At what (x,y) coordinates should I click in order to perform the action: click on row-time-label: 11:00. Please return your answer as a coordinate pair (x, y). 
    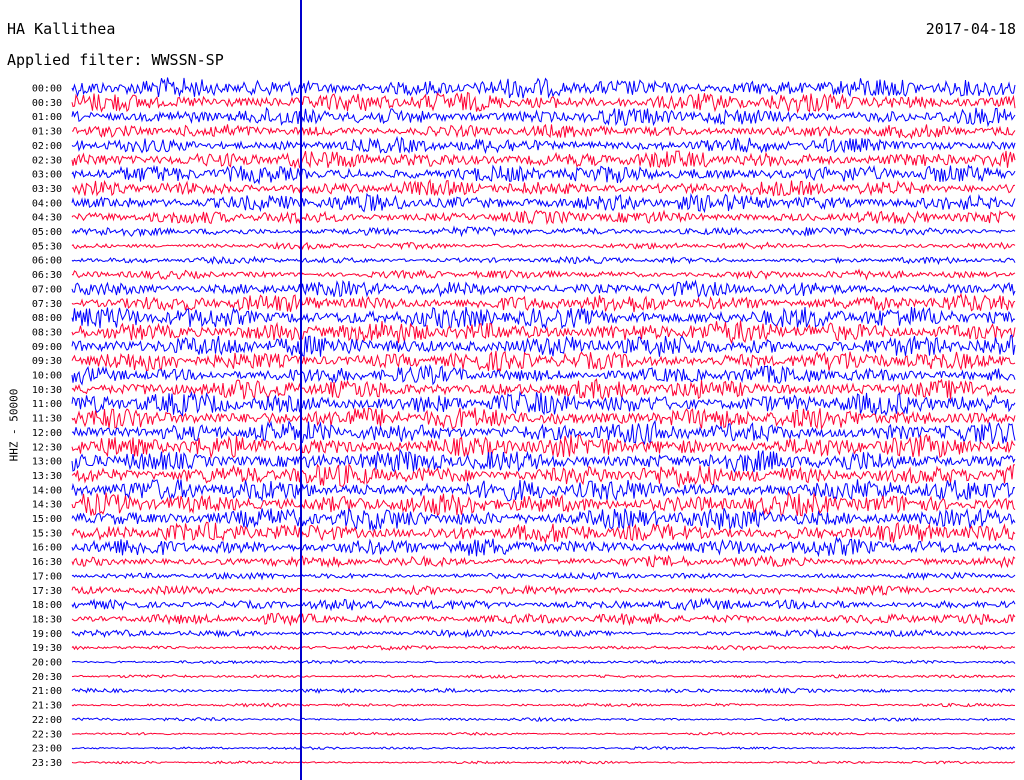
    Looking at the image, I should click on (47, 404).